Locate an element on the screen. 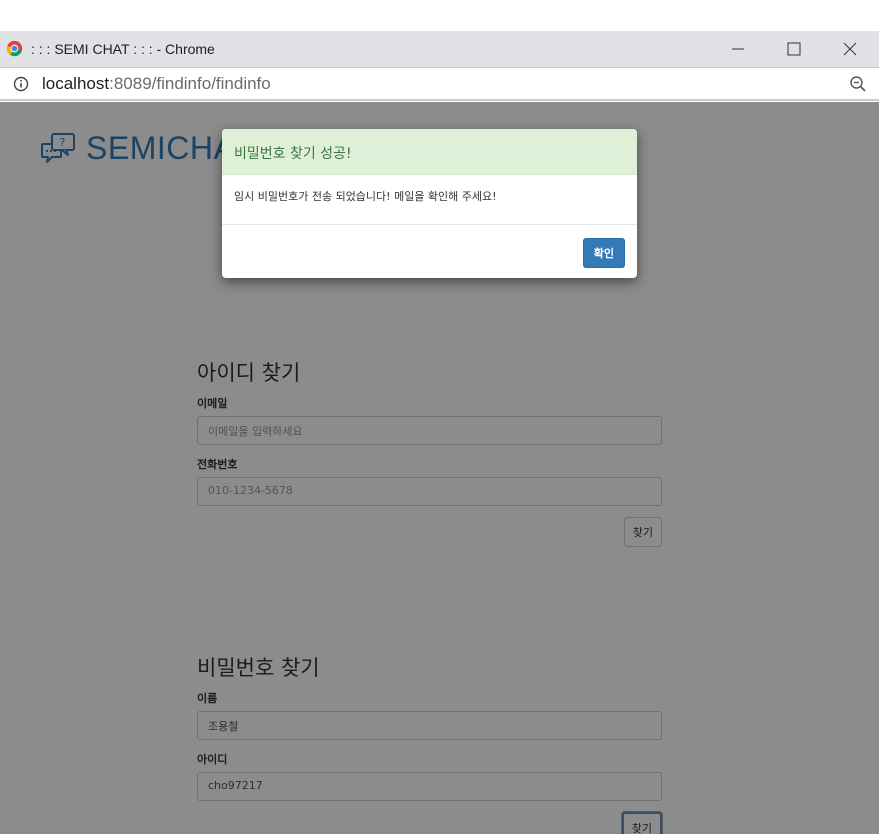 Image resolution: width=879 pixels, height=834 pixels. minimize-icon is located at coordinates (738, 49).